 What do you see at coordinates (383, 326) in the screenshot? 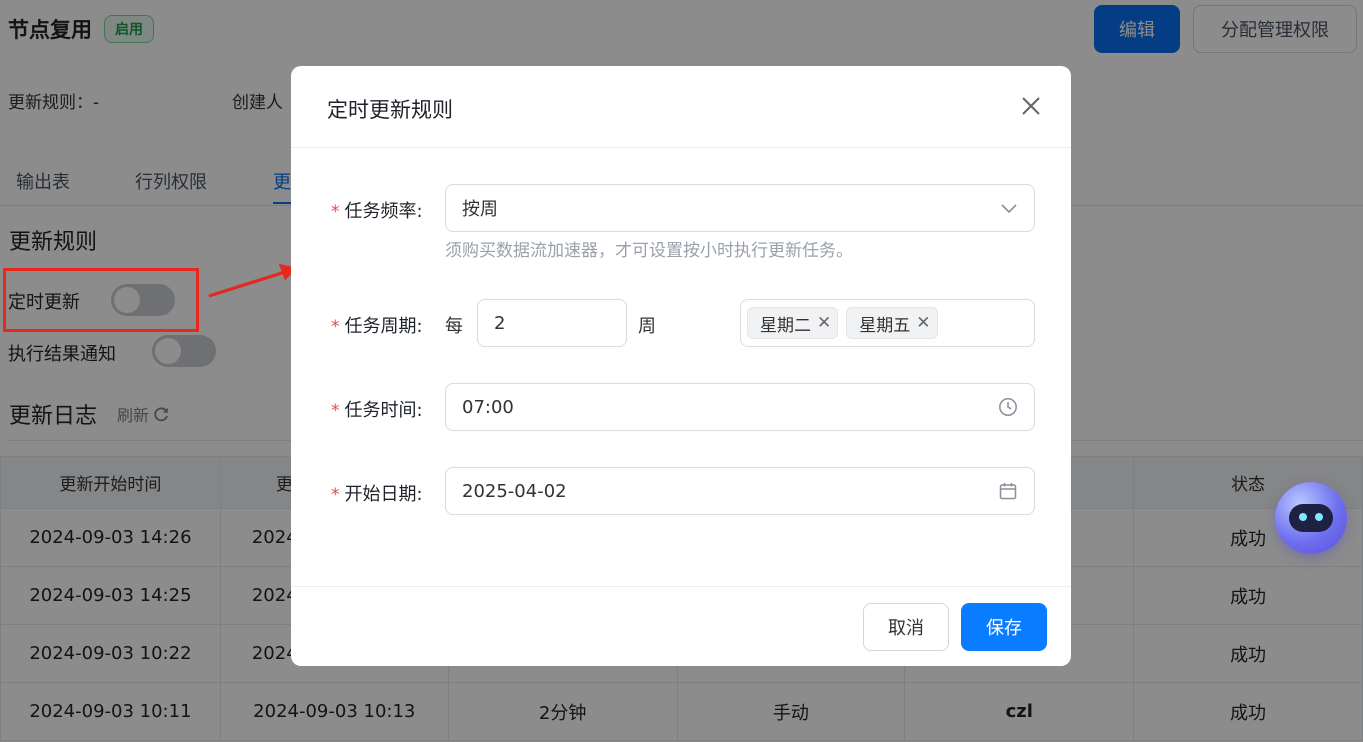
I see `period-label-text: 任务周期:` at bounding box center [383, 326].